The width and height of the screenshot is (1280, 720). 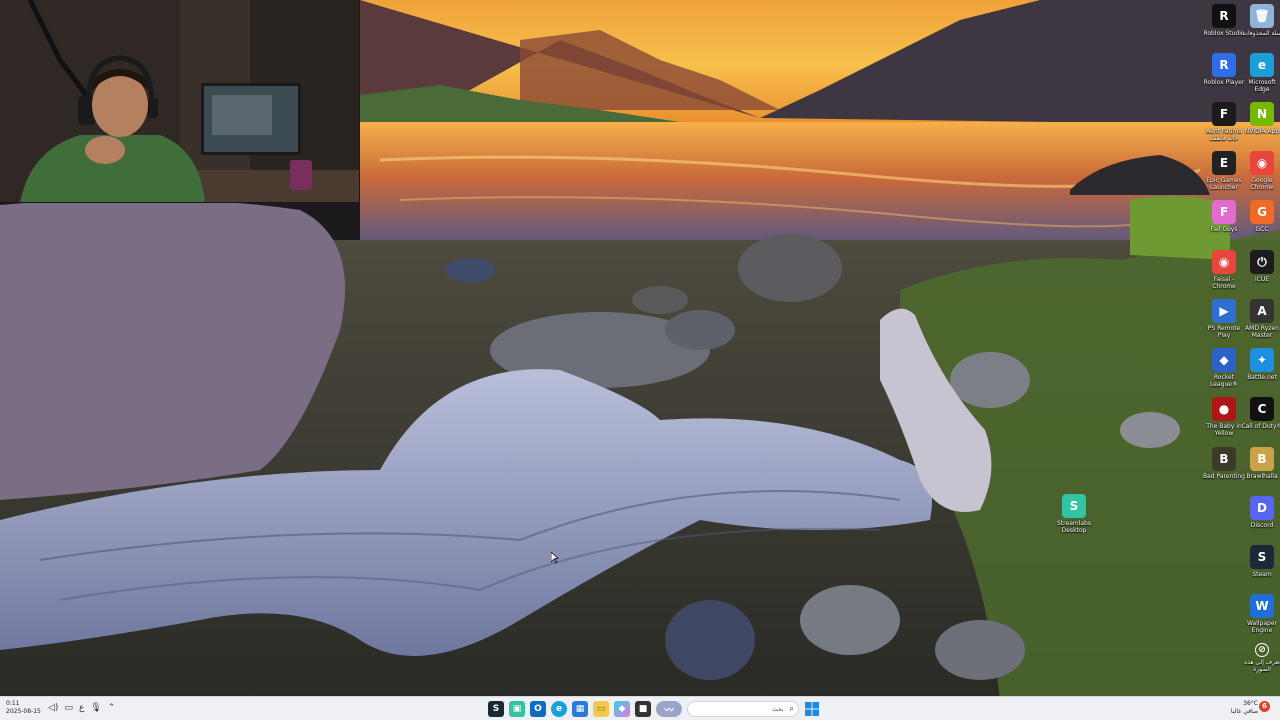 What do you see at coordinates (1244, 711) in the screenshot?
I see `weather-description: صافي غالبا` at bounding box center [1244, 711].